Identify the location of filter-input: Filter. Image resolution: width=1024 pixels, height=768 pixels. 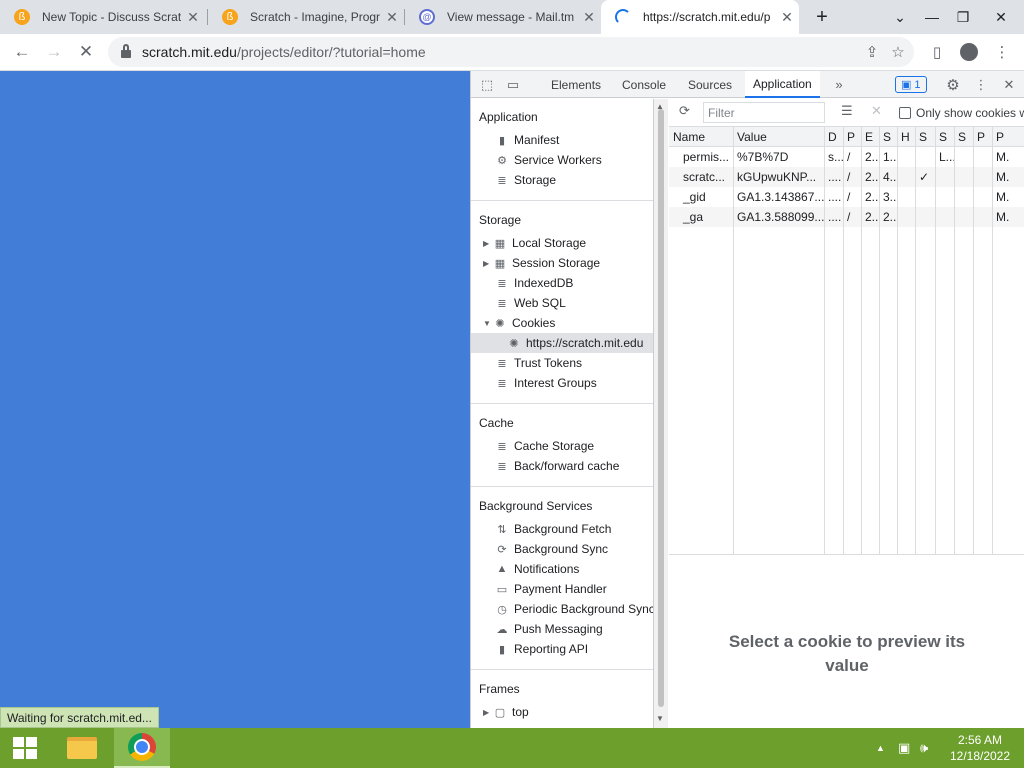
(764, 112).